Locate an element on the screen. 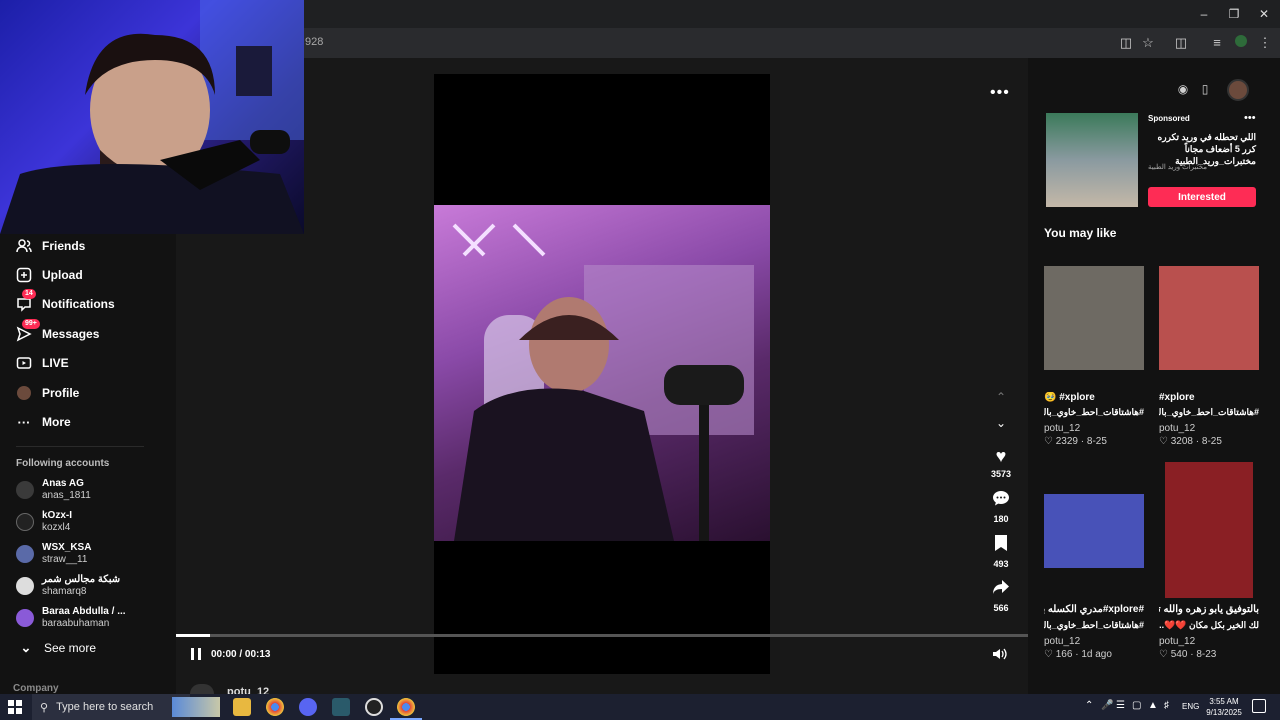 This screenshot has width=1280, height=720. sidebar-item-friends: Friends is located at coordinates (50, 246).